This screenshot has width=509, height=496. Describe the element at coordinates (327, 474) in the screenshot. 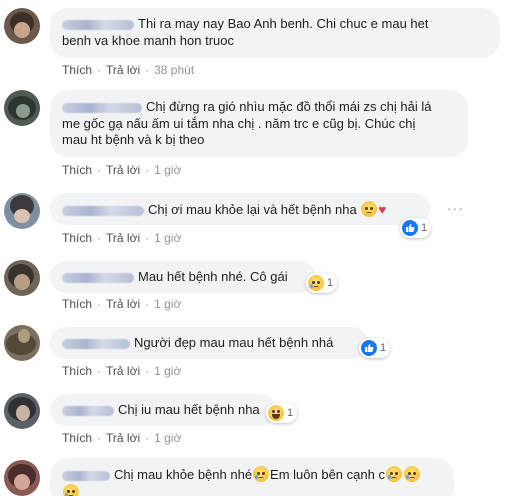

I see `comment-text: Em luôn bên cạnh c` at that location.